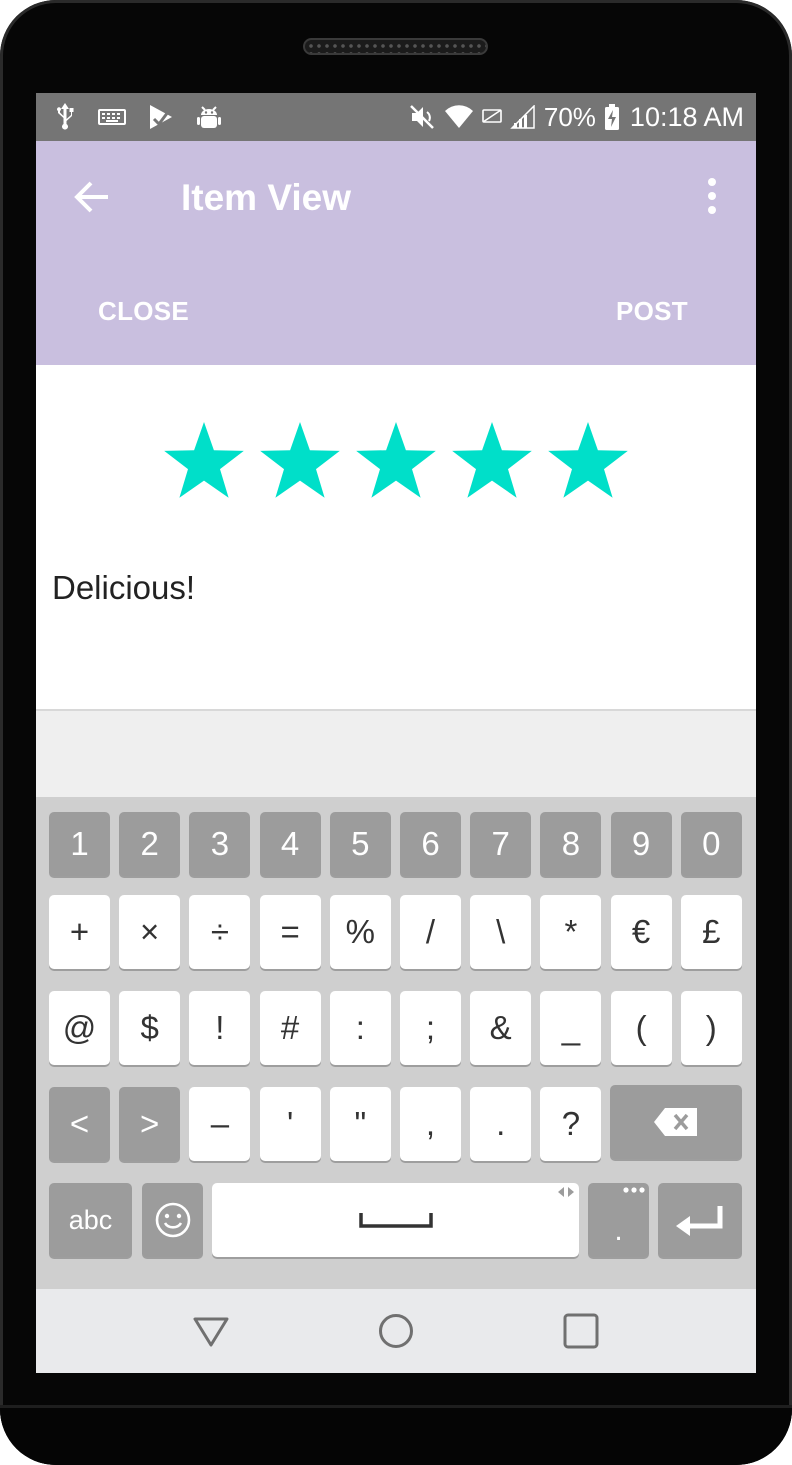 This screenshot has height=1465, width=792. What do you see at coordinates (571, 1028) in the screenshot?
I see `key-row3-8: _` at bounding box center [571, 1028].